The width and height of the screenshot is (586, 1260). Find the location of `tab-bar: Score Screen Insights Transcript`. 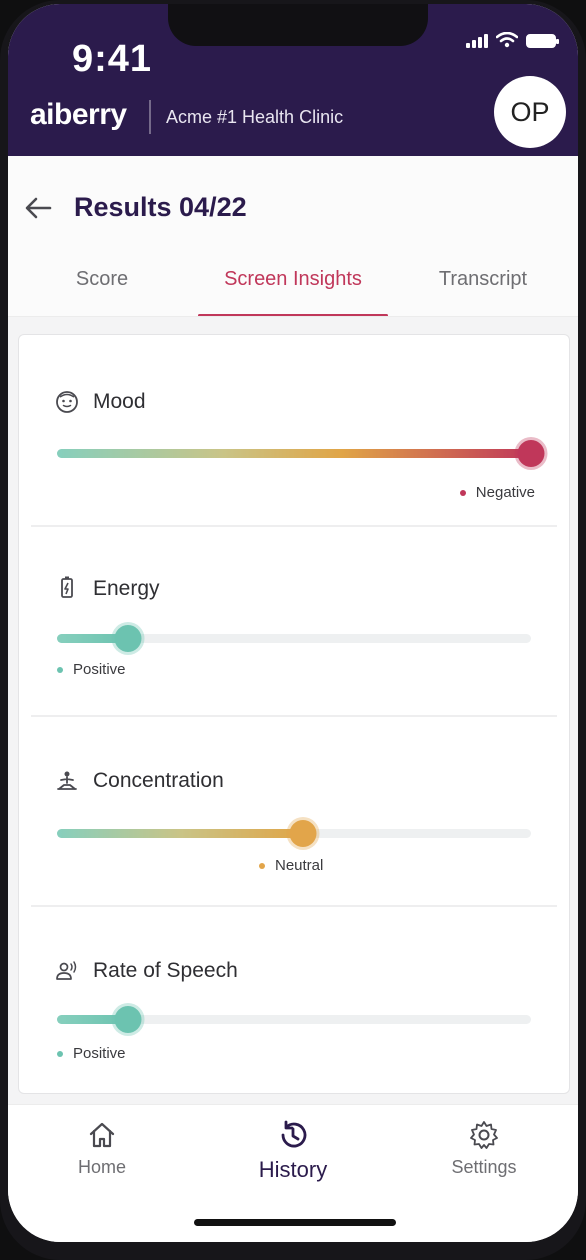

tab-bar: Score Screen Insights Transcript is located at coordinates (293, 288).